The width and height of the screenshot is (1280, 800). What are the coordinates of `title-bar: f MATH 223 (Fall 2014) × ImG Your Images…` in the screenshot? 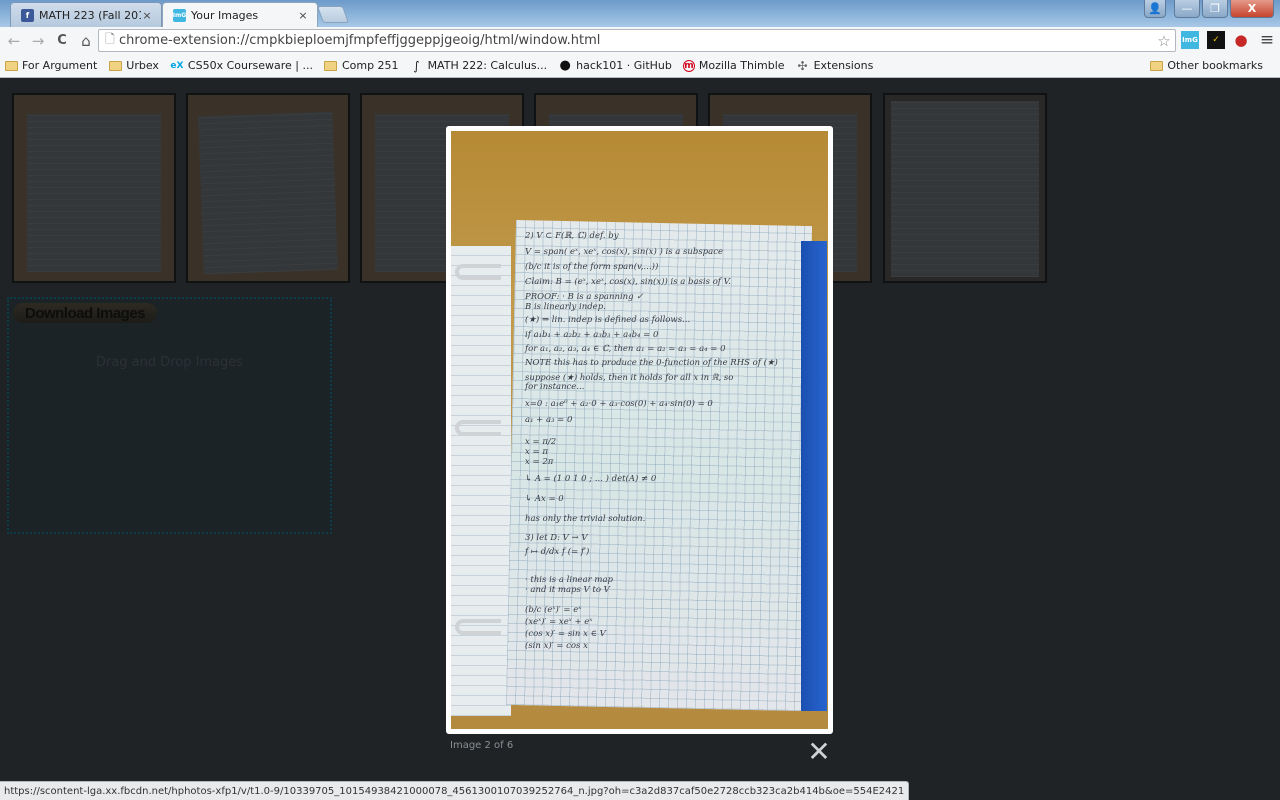 It's located at (640, 13).